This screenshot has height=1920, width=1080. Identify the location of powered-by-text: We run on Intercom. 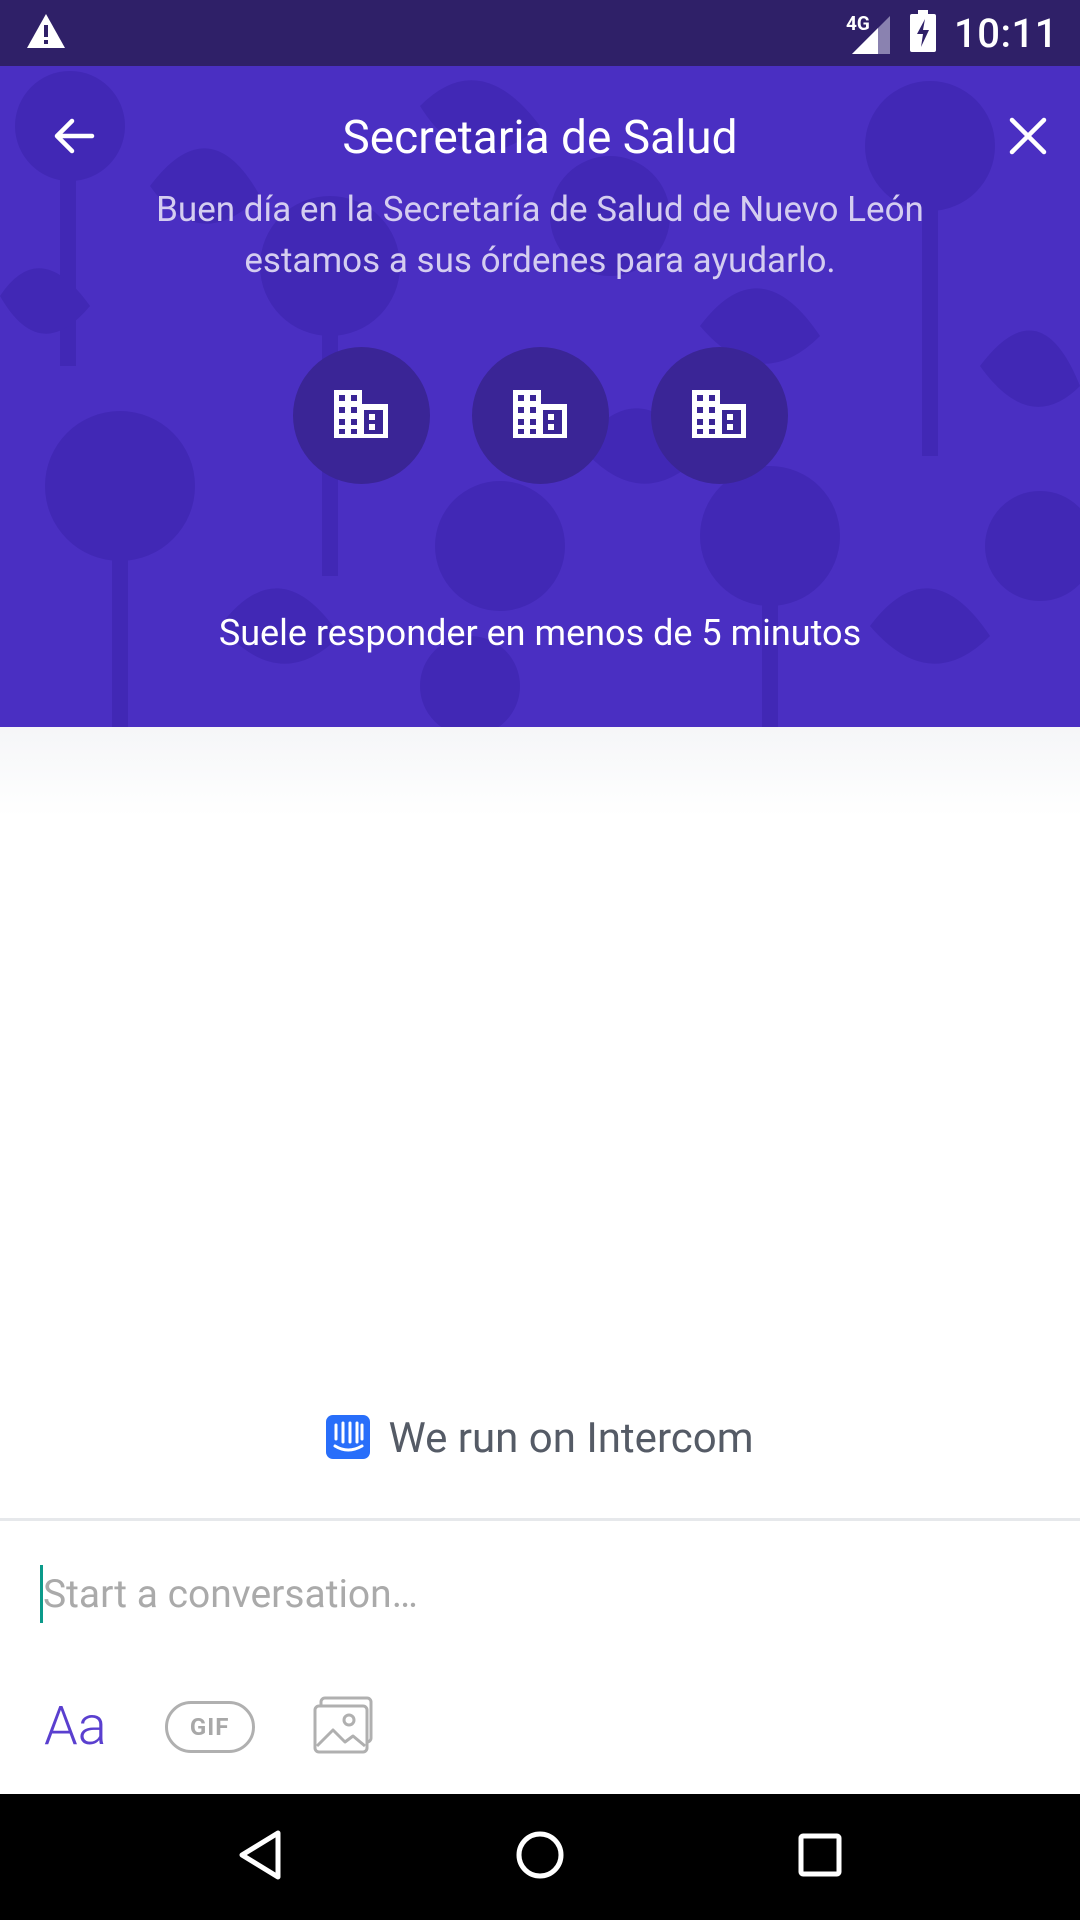
(571, 1438).